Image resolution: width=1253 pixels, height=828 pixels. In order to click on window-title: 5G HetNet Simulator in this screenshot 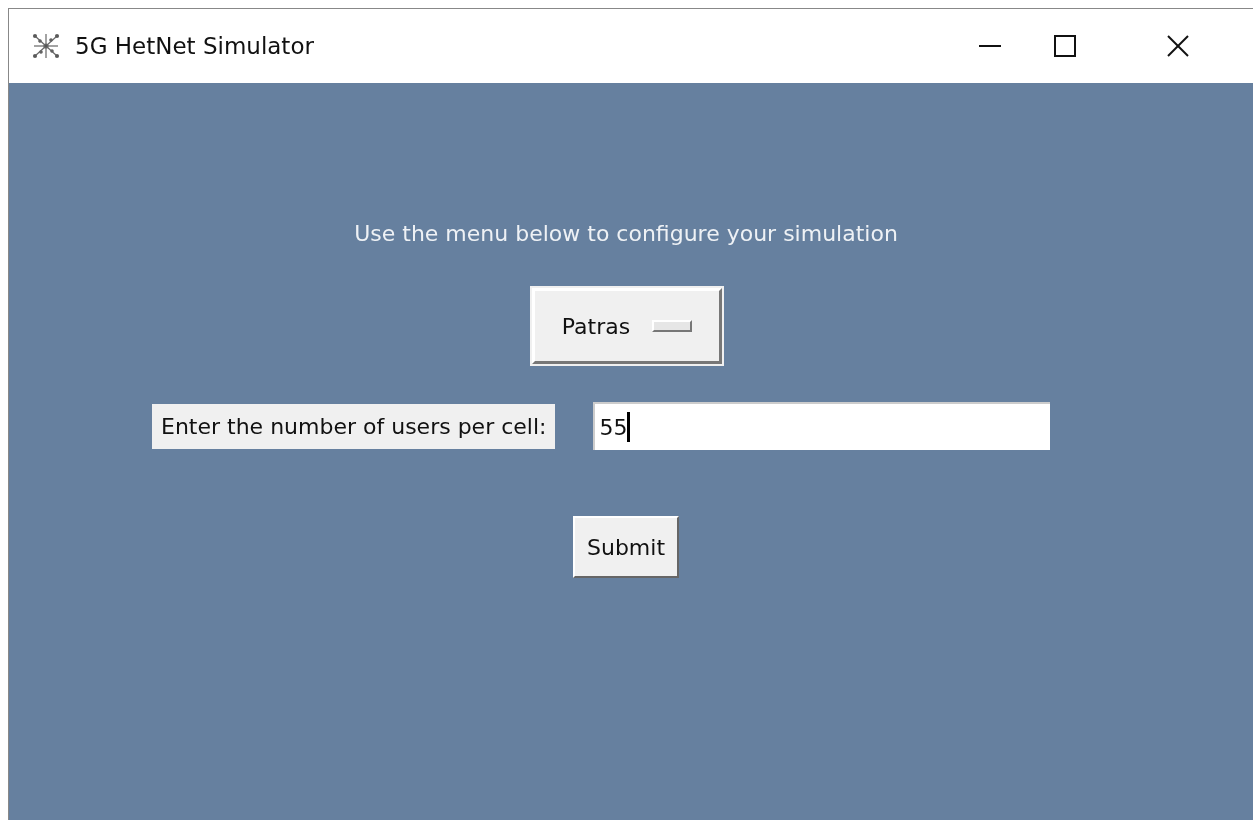, I will do `click(194, 46)`.